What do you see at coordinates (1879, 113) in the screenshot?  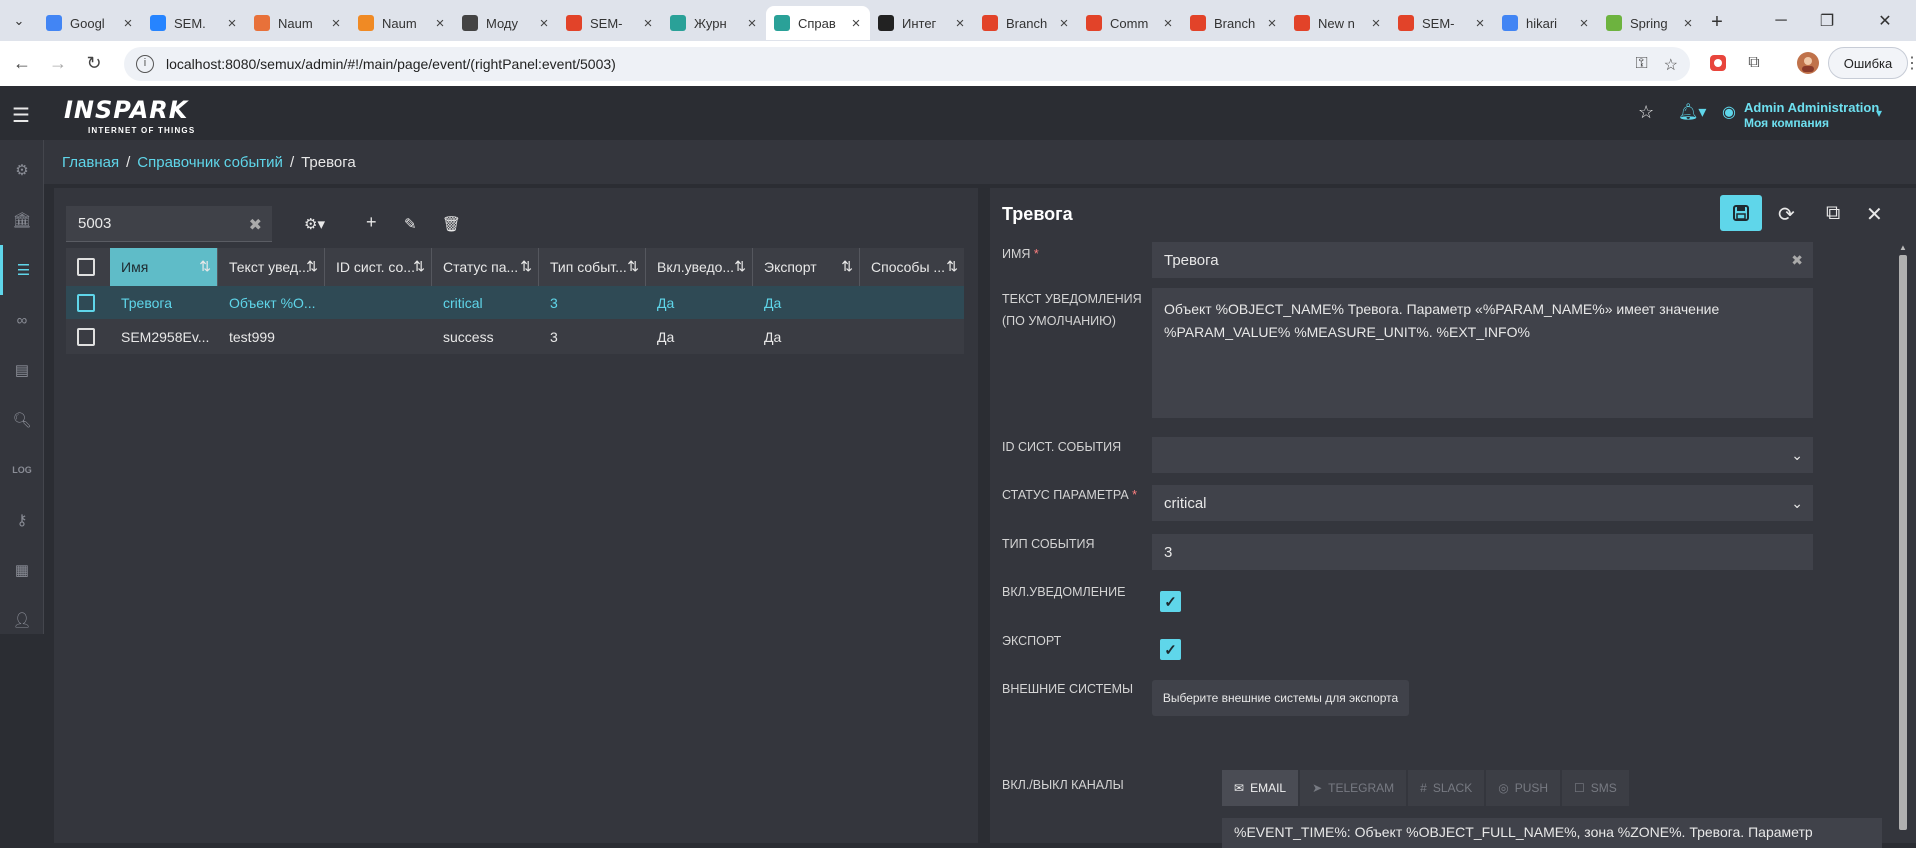 I see `user-menu-chevron-icon: ▾` at bounding box center [1879, 113].